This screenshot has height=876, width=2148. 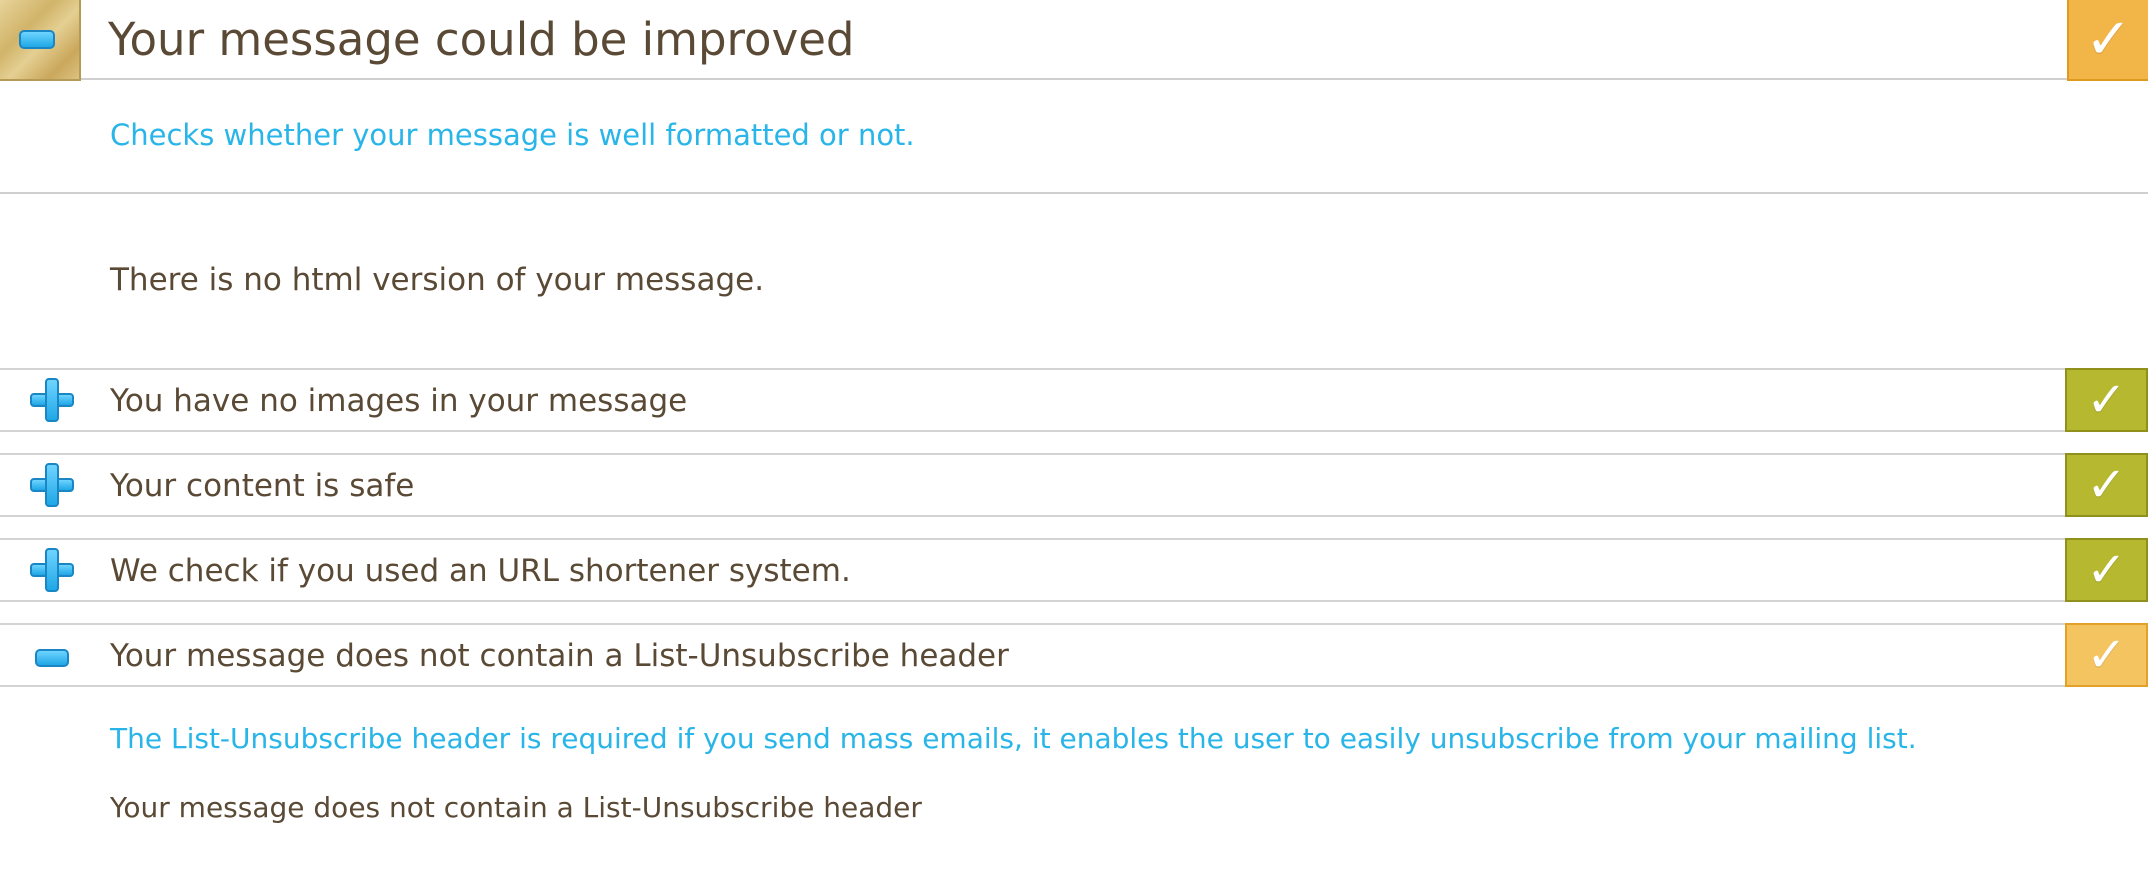 I want to click on row-label: You have no images in your message, so click(x=399, y=401).